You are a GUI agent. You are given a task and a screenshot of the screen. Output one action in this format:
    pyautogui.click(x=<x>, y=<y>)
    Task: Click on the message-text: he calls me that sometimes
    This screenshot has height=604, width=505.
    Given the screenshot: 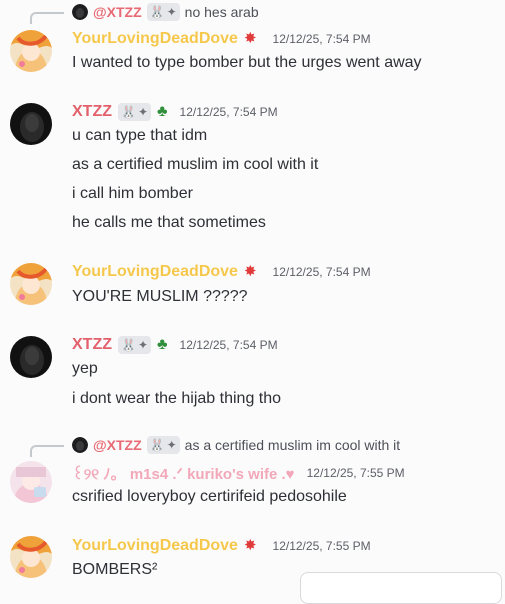 What is the action you would take?
    pyautogui.click(x=169, y=222)
    